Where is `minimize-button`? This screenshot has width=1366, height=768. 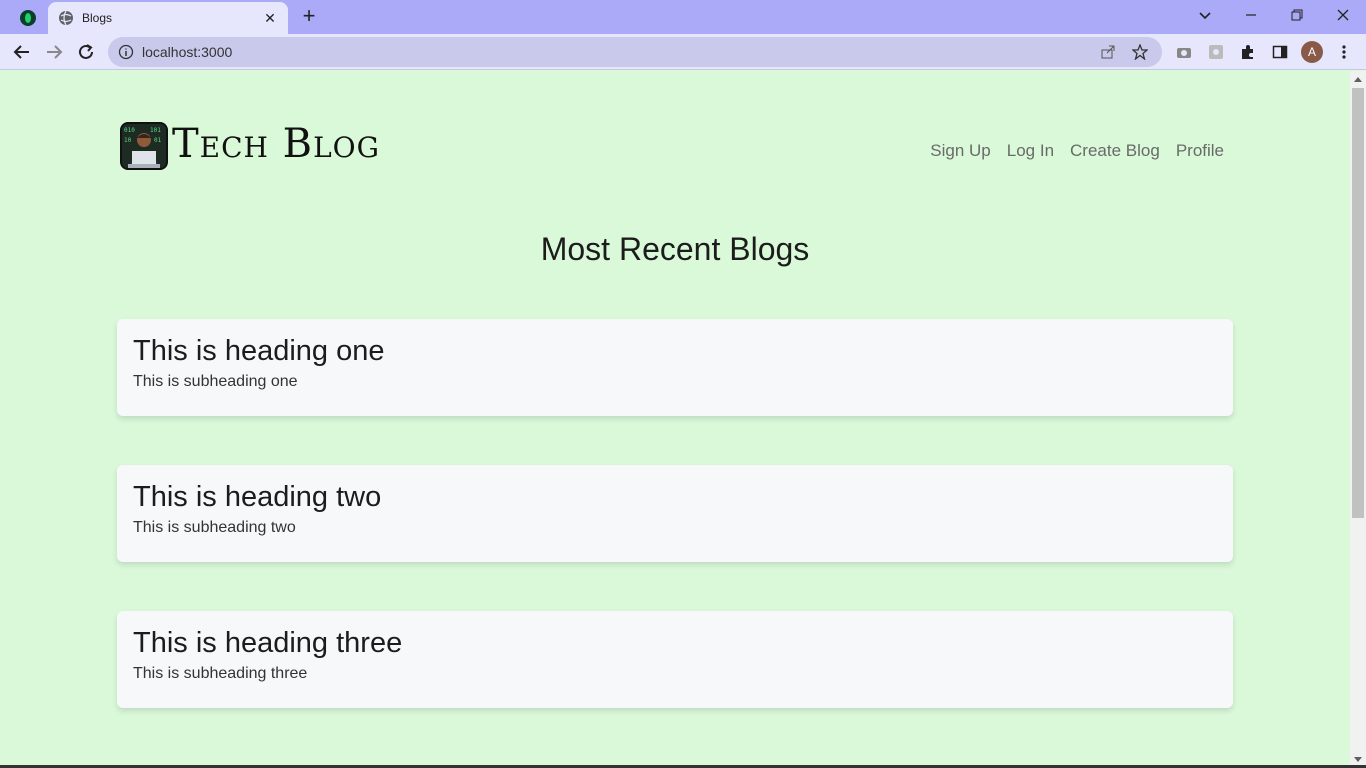
minimize-button is located at coordinates (1251, 15).